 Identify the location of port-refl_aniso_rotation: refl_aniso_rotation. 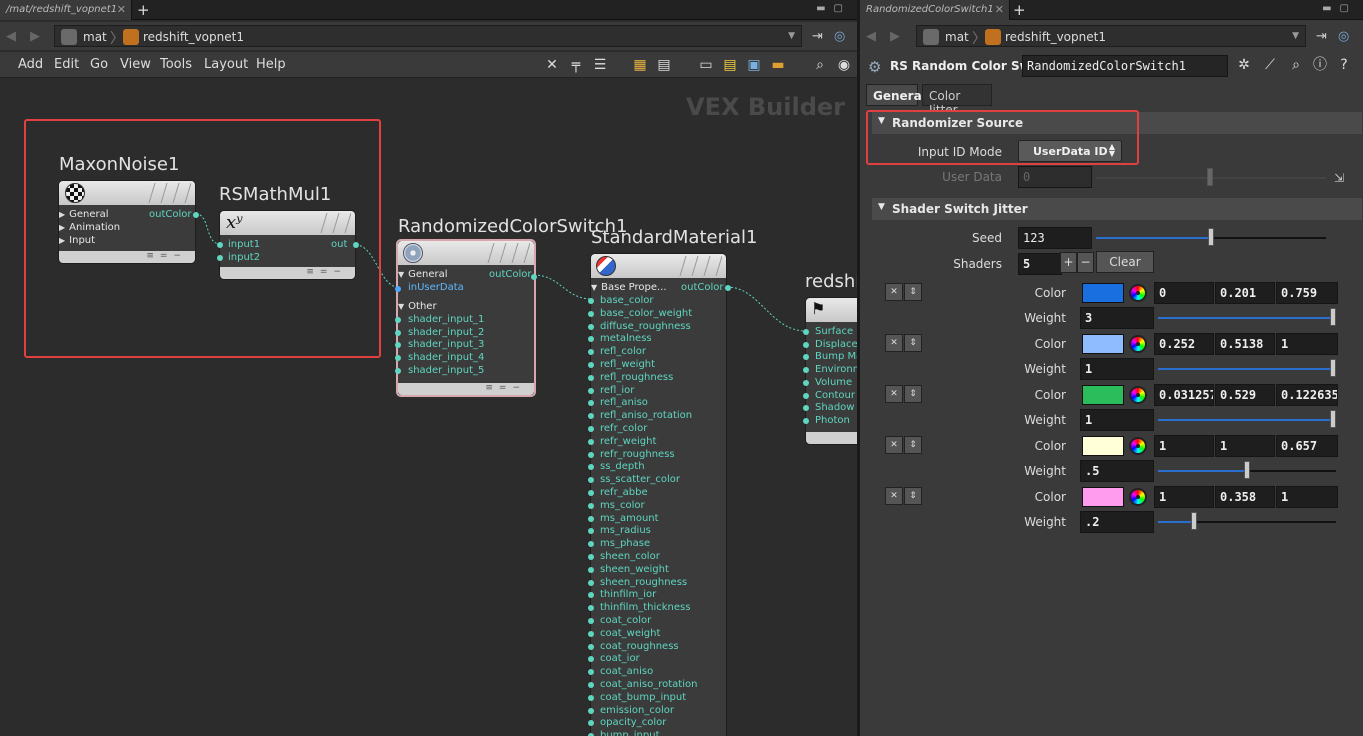
(646, 415).